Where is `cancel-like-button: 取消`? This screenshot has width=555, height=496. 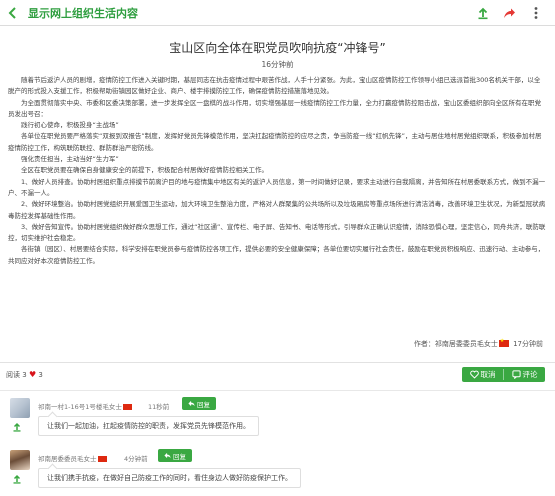
cancel-like-button: 取消 is located at coordinates (482, 374).